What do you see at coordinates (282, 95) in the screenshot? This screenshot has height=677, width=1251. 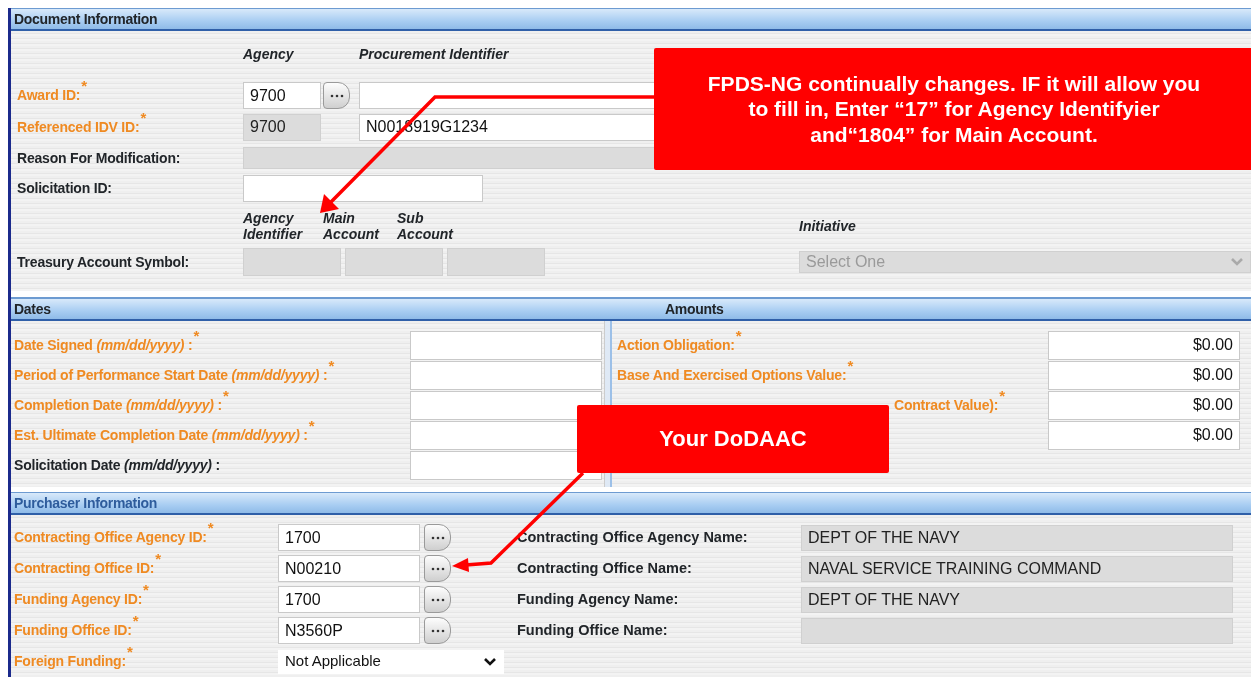 I see `input-field: 9700` at bounding box center [282, 95].